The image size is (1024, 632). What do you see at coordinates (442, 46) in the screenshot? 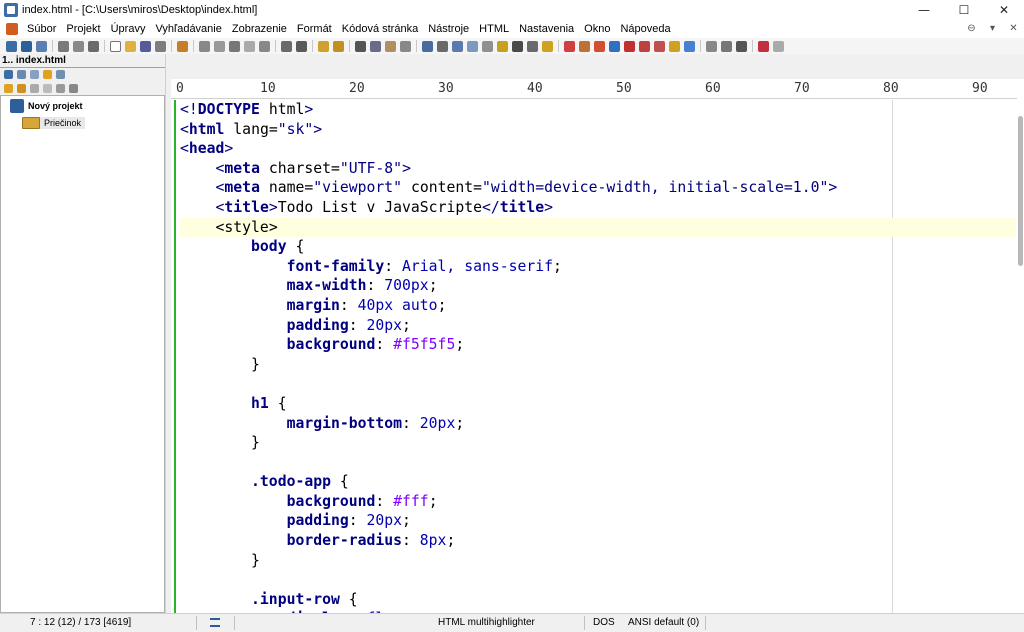
I see `show-whitespace-icon` at bounding box center [442, 46].